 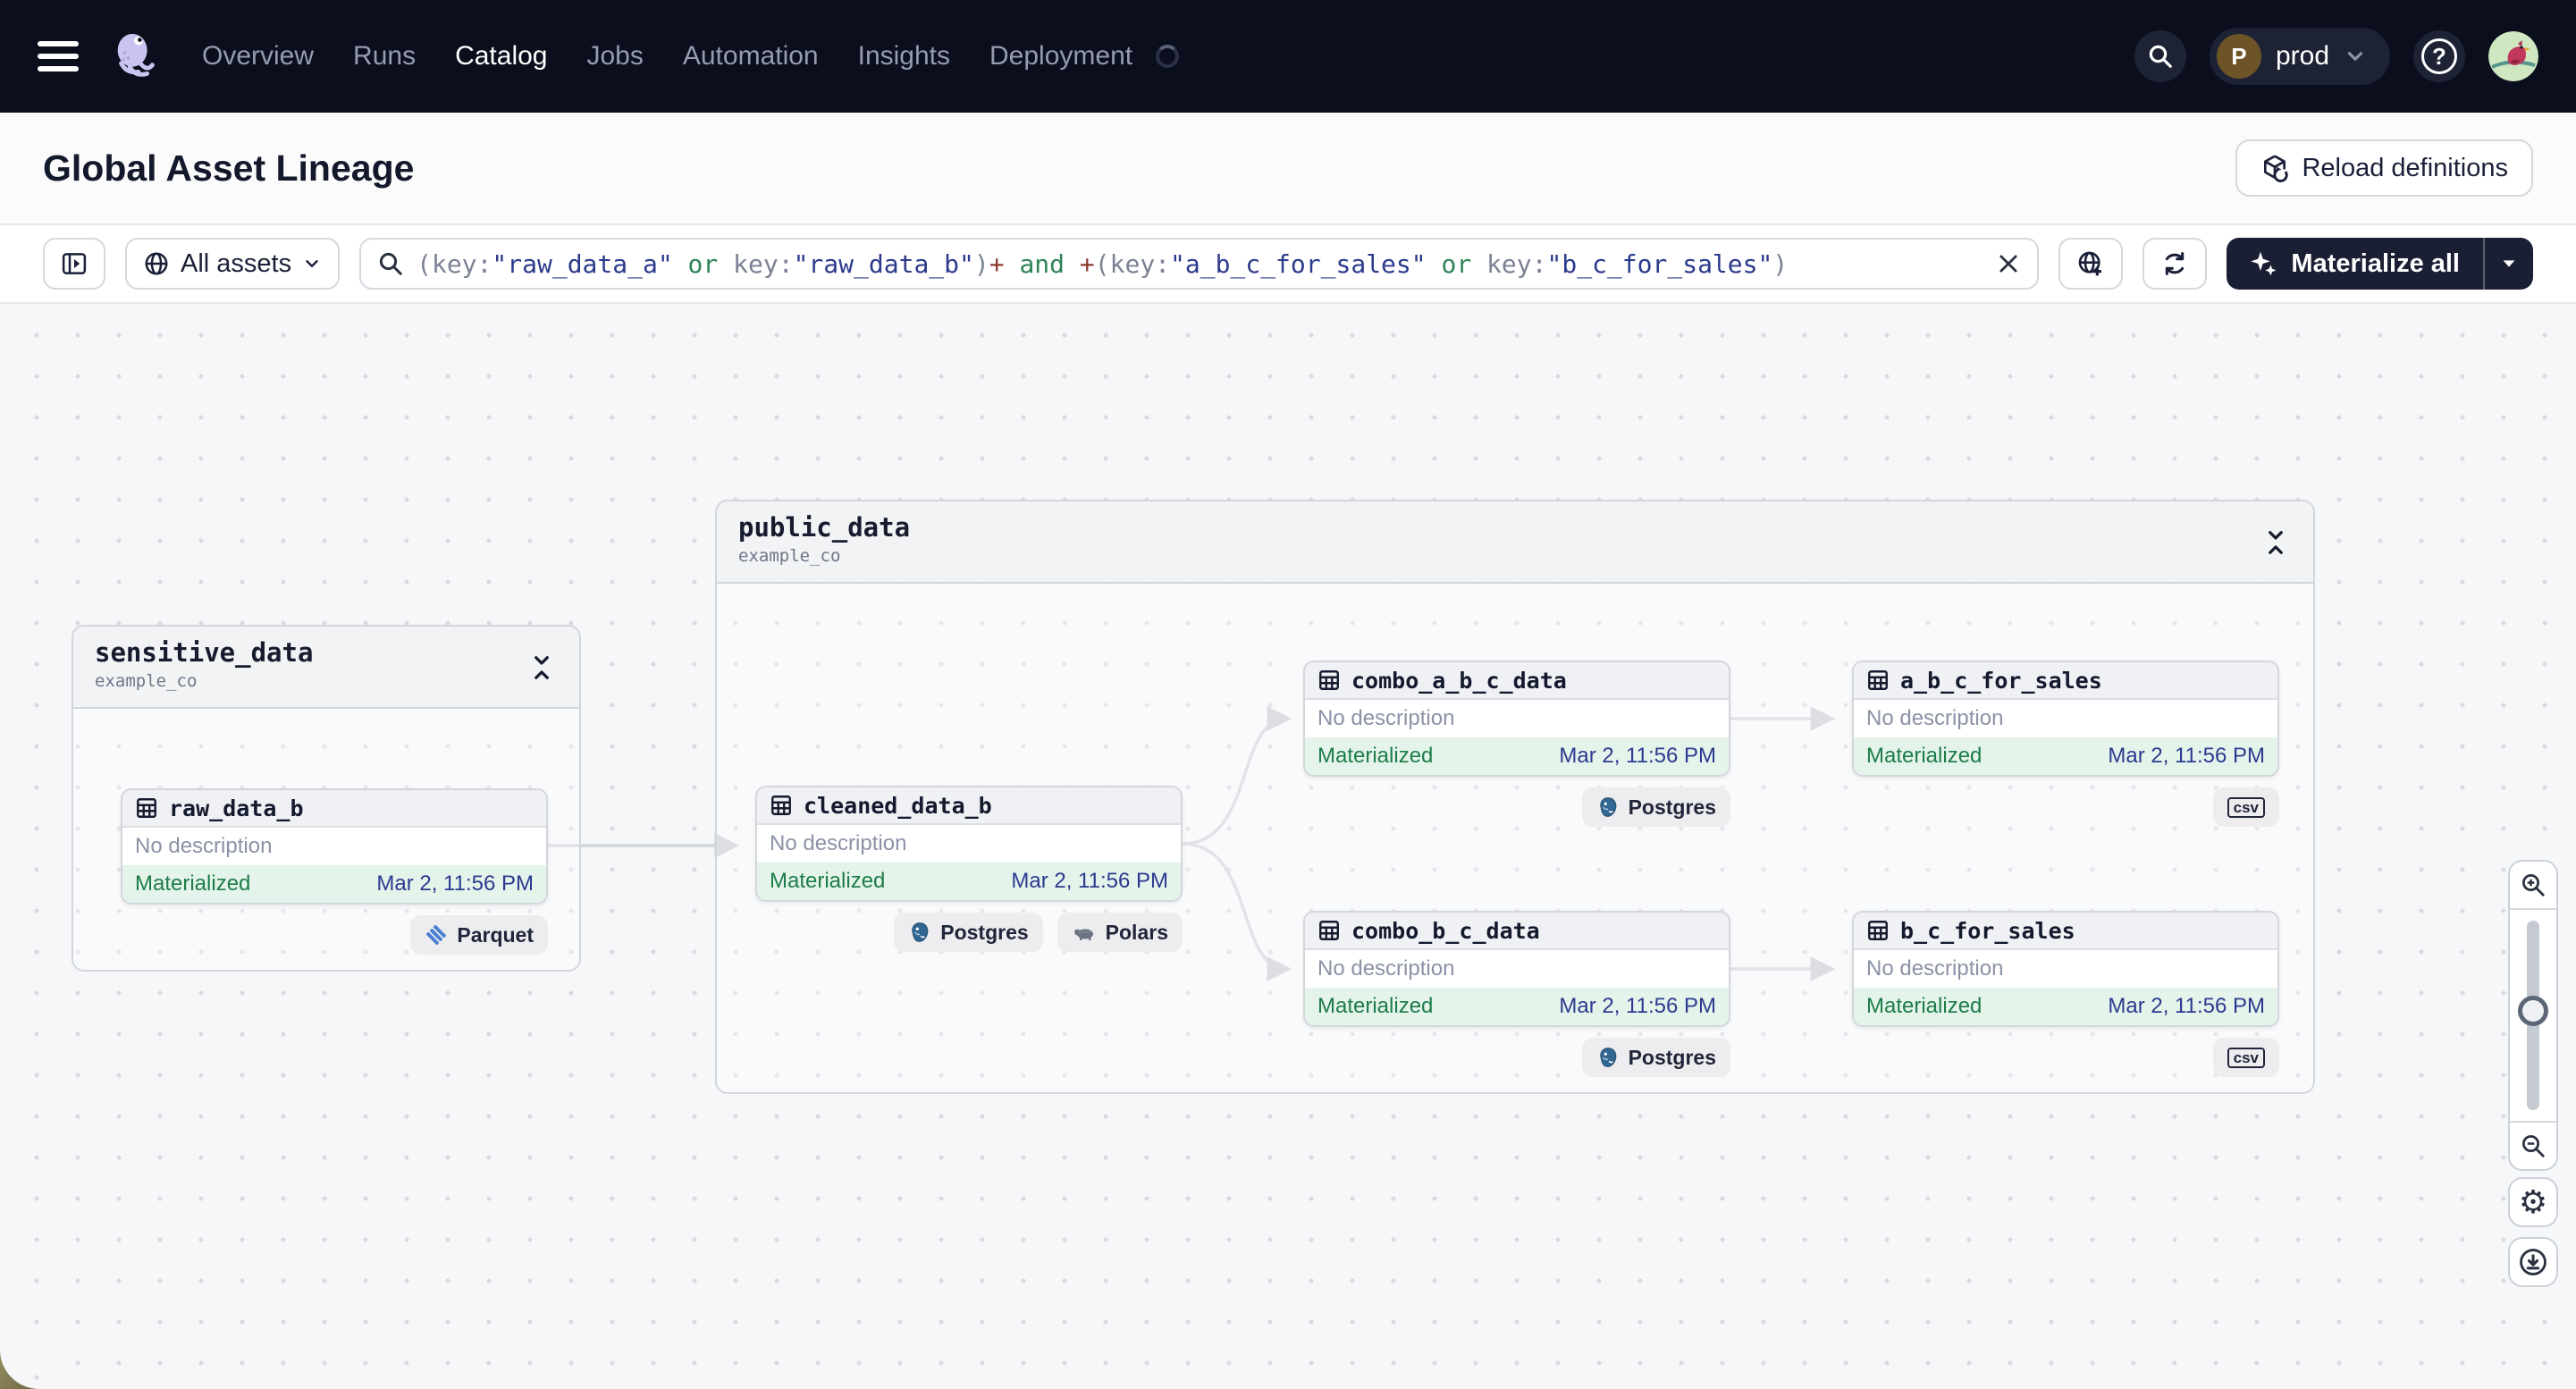 I want to click on download-graph-button, so click(x=2533, y=1262).